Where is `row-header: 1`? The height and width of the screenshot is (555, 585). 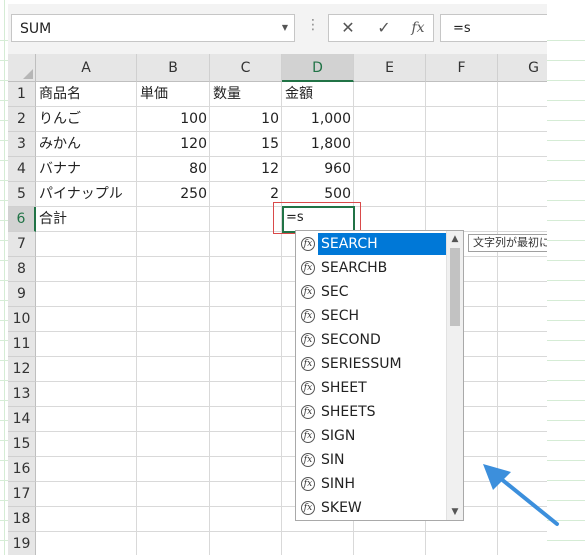 row-header: 1 is located at coordinates (22, 94).